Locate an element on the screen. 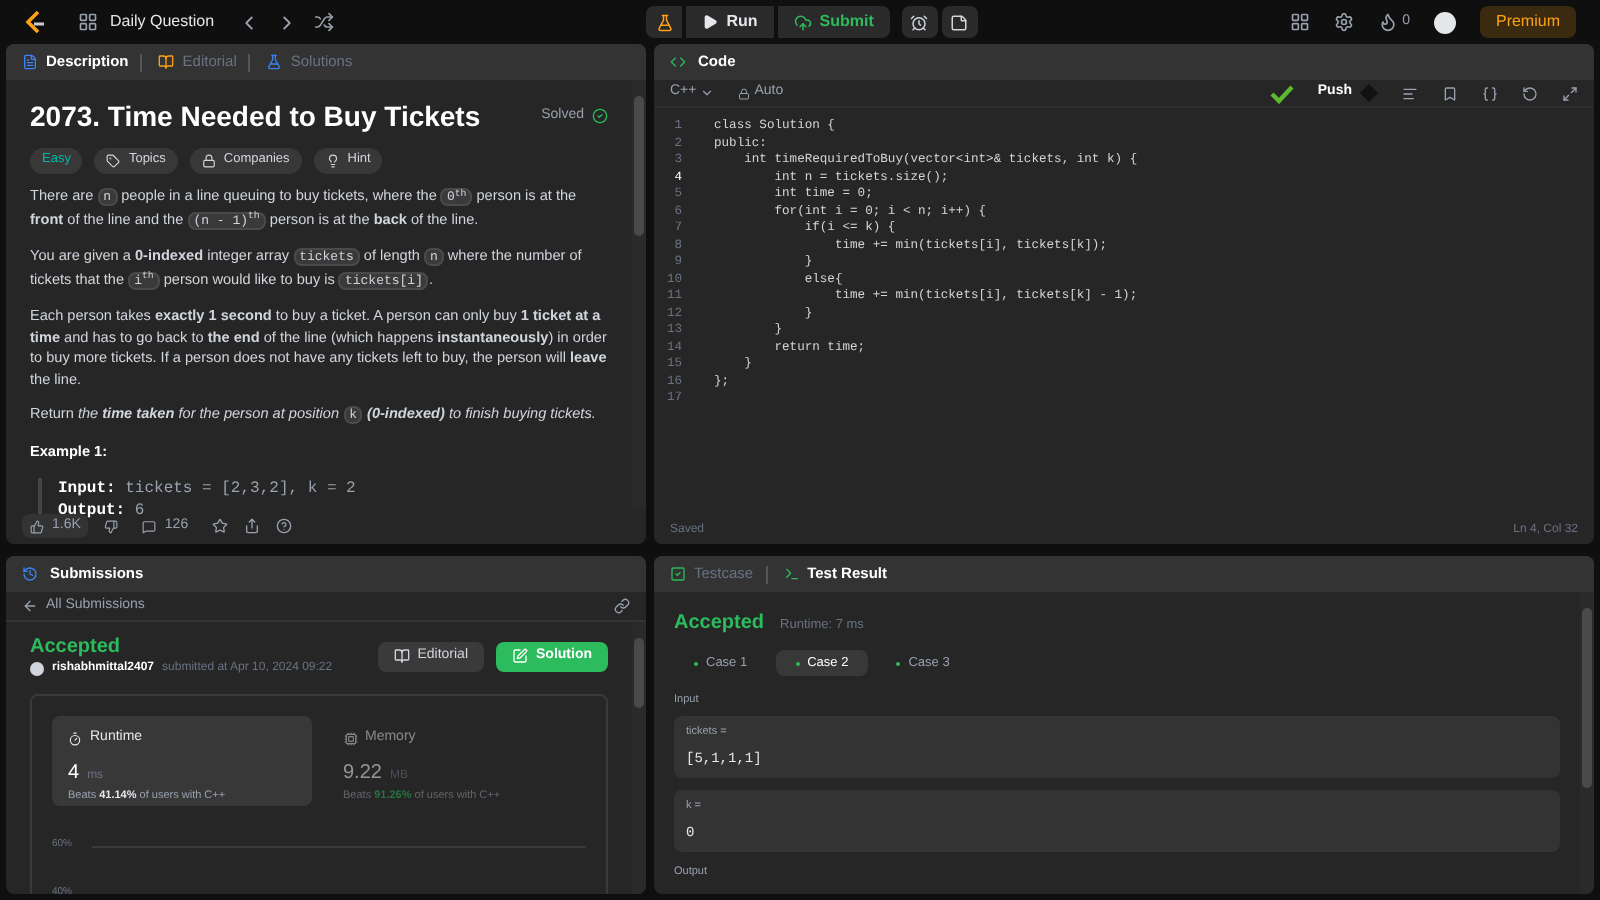 The height and width of the screenshot is (900, 1600). premium-button: Premium is located at coordinates (1527, 22).